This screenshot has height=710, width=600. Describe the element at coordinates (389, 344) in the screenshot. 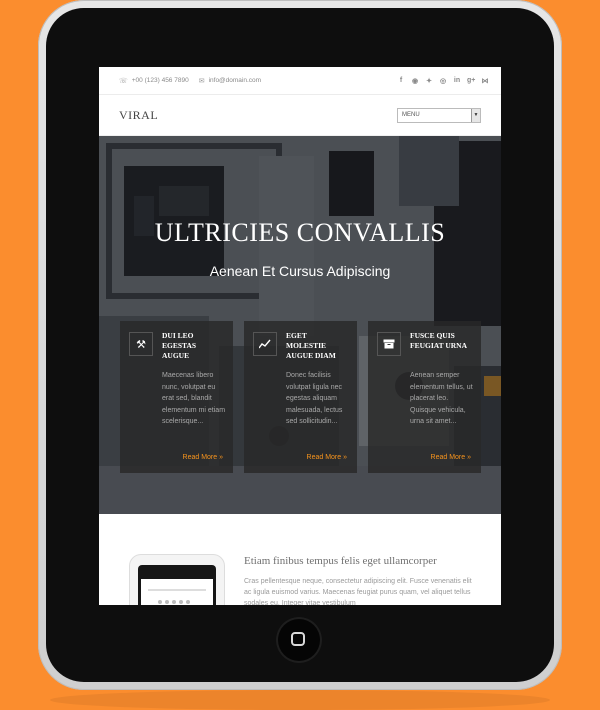

I see `archive-icon` at that location.